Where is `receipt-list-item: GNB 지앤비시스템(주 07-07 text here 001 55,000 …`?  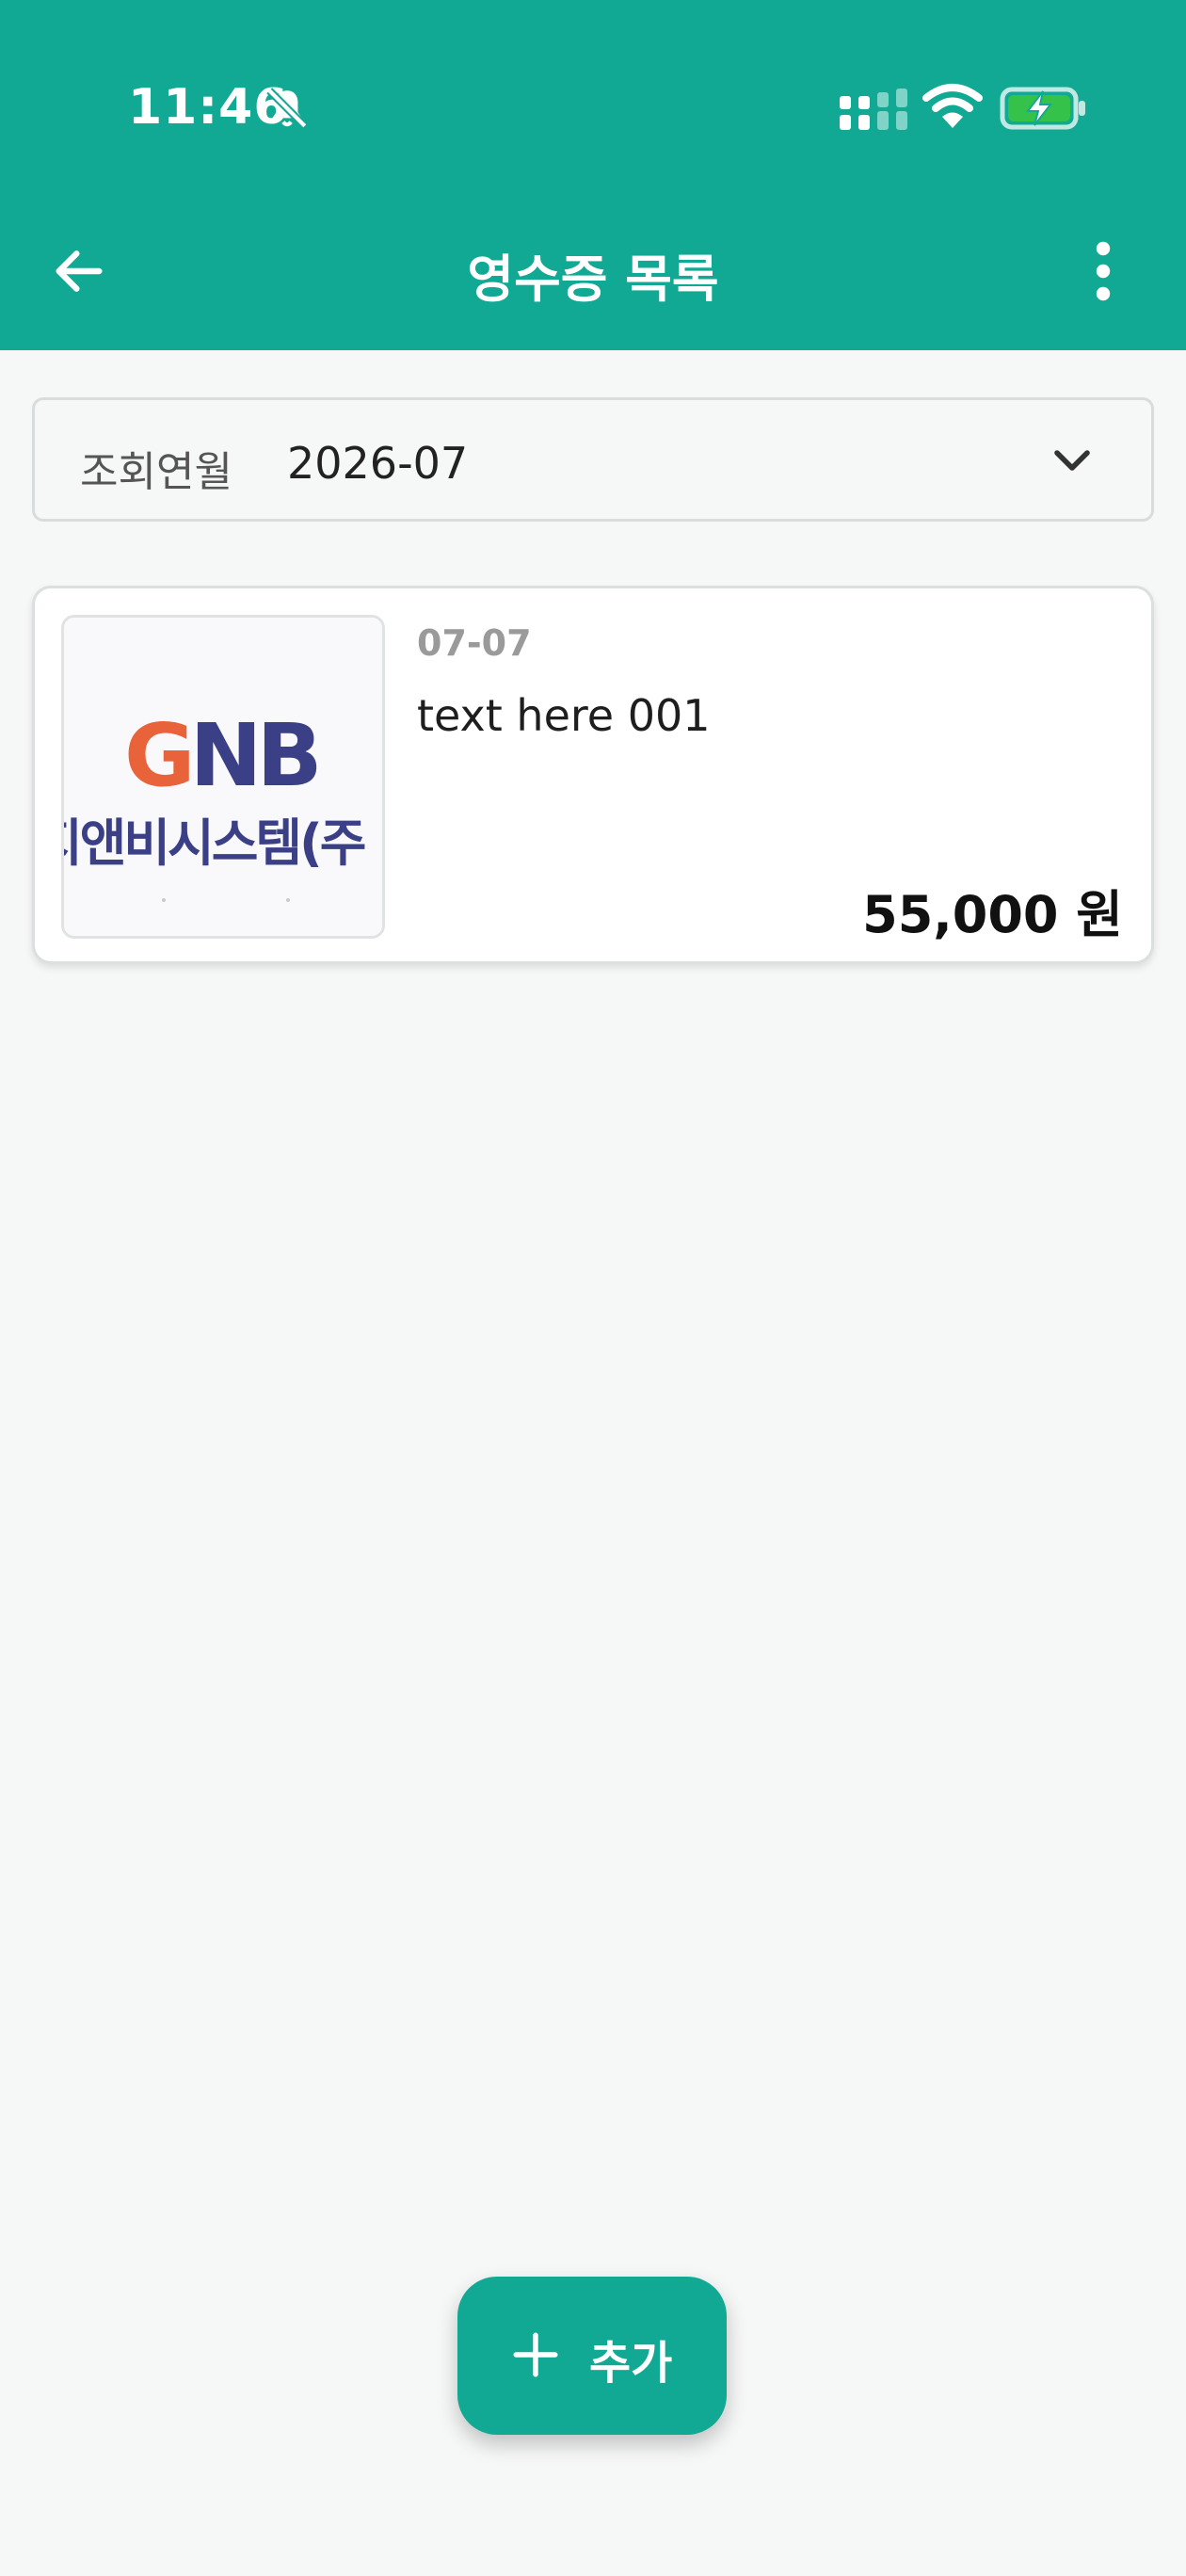
receipt-list-item: GNB 지앤비시스템(주 07-07 text here 001 55,000 … is located at coordinates (593, 775).